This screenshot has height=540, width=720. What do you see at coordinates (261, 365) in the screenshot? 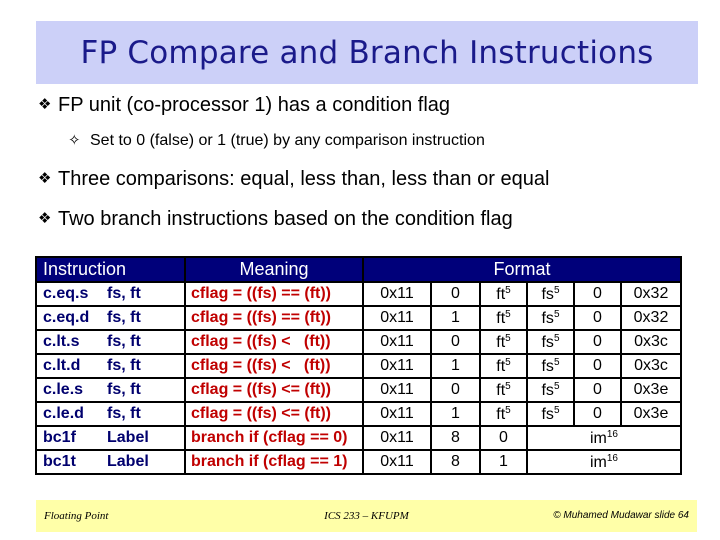
I see `meaning-text: cflag = ((fs) < (ft))` at bounding box center [261, 365].